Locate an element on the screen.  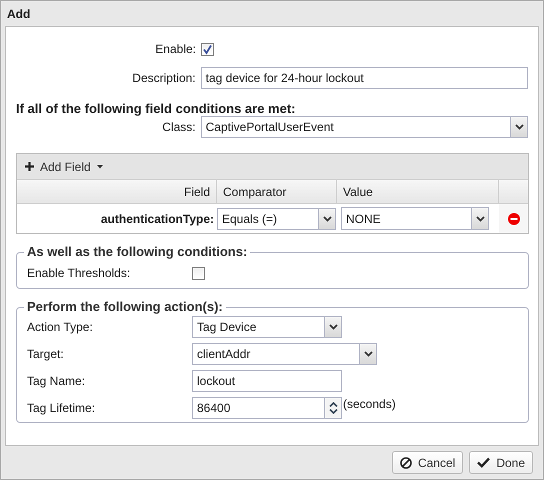
unit-label: (seconds) is located at coordinates (369, 404).